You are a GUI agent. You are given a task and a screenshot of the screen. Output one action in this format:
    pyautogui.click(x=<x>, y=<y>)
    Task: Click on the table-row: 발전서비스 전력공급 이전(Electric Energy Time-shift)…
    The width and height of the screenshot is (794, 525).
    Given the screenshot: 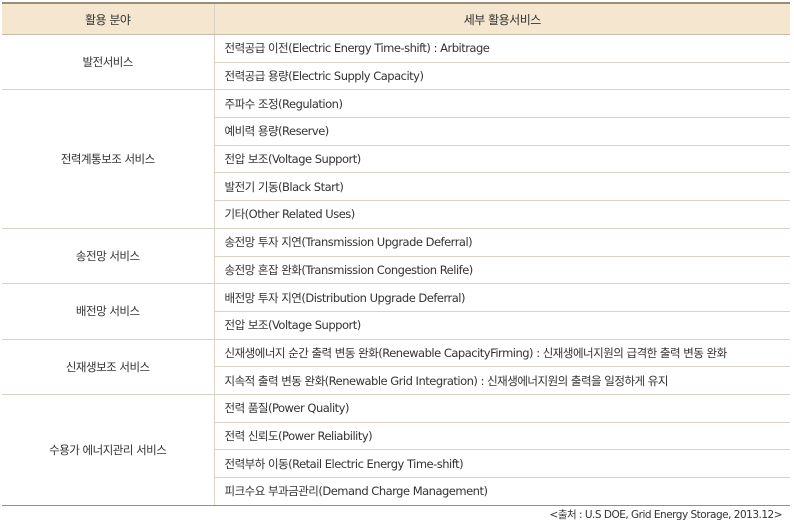 What is the action you would take?
    pyautogui.click(x=396, y=62)
    